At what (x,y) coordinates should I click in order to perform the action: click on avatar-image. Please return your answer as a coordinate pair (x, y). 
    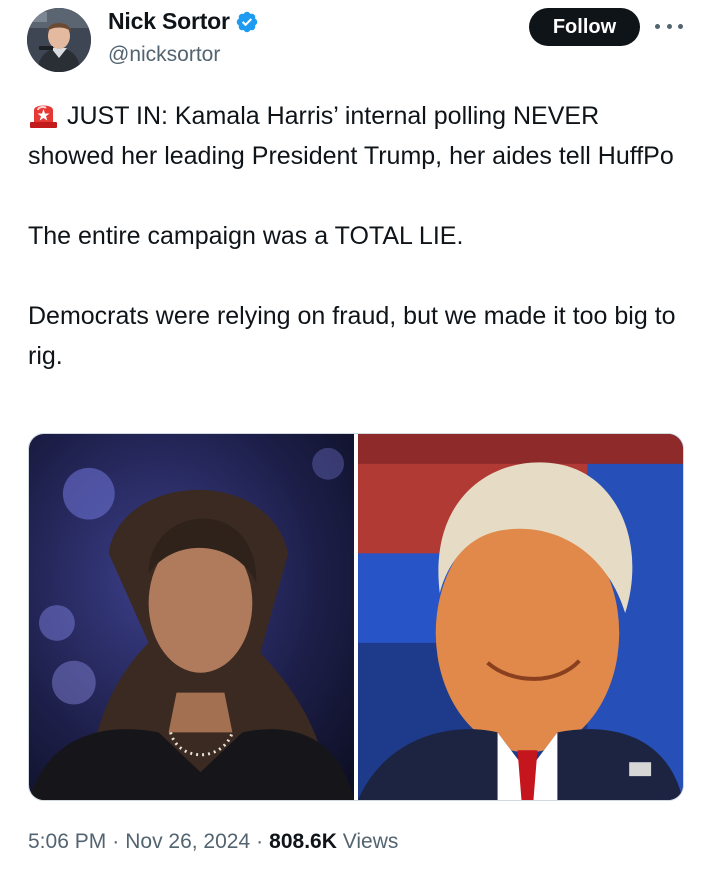
    Looking at the image, I should click on (59, 40).